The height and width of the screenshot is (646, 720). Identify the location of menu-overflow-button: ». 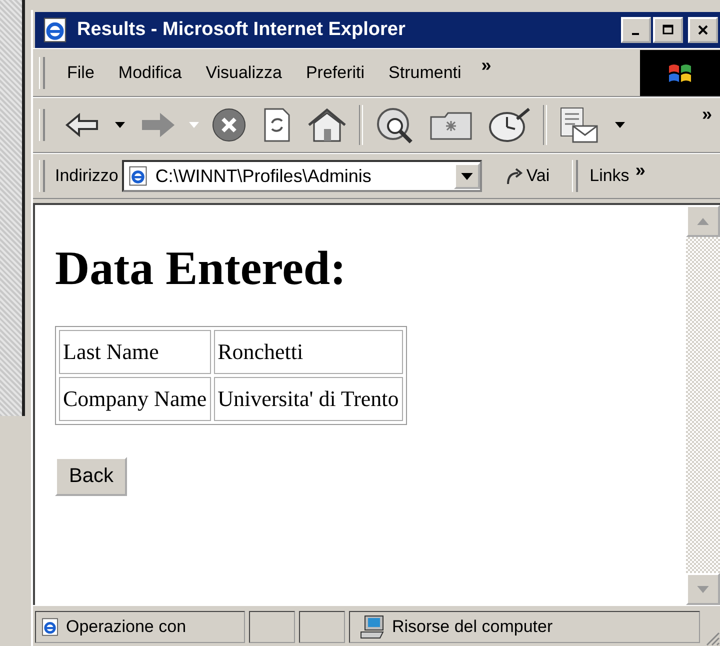
(486, 65).